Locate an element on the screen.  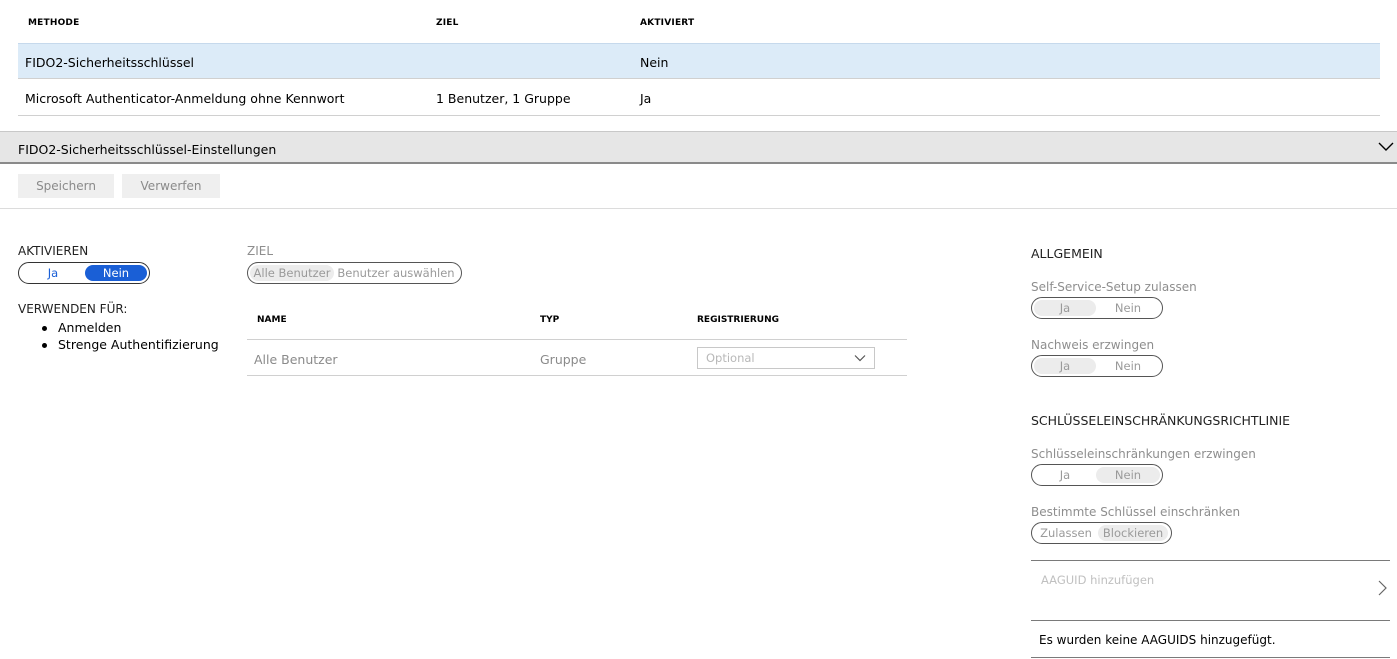
use-for-label: VERWENDEN FÜR: is located at coordinates (73, 309).